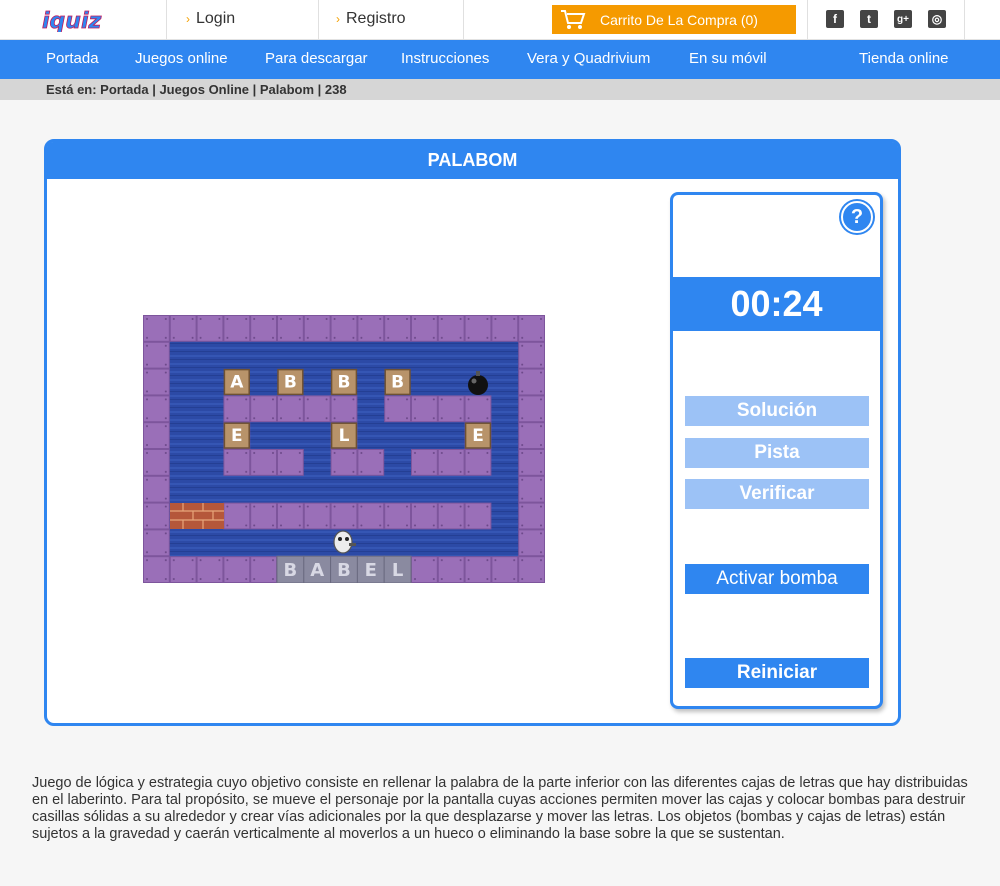 The image size is (1000, 886). I want to click on letter-box: A, so click(236, 382).